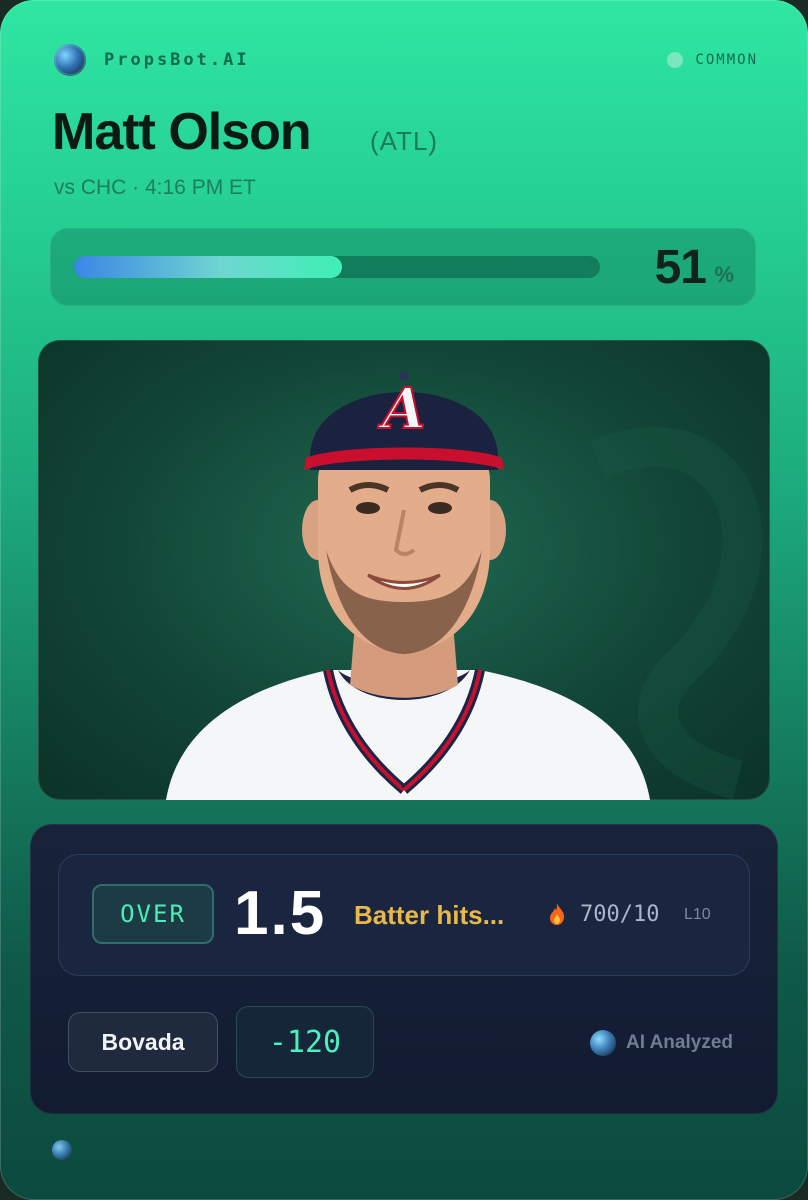  What do you see at coordinates (401, 409) in the screenshot?
I see `svg-text: A` at bounding box center [401, 409].